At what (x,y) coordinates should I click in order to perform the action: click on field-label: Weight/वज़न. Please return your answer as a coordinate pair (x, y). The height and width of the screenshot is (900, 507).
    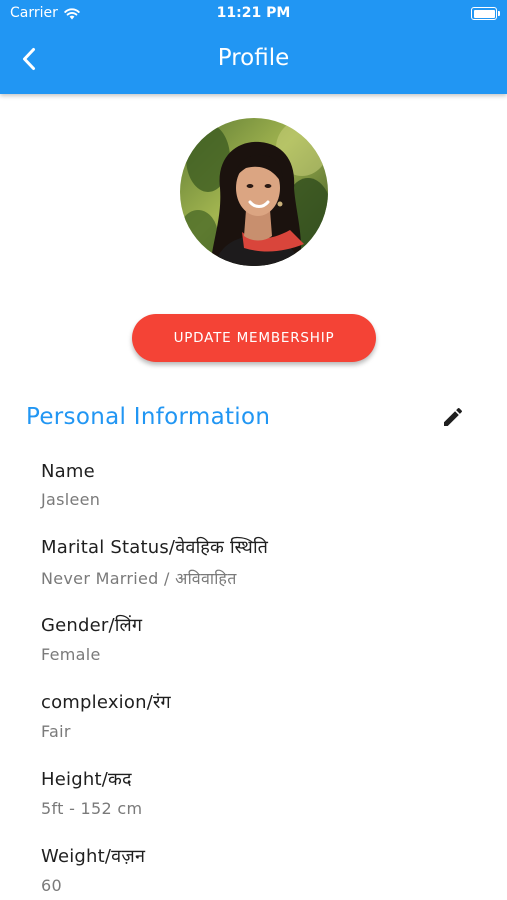
    Looking at the image, I should click on (93, 856).